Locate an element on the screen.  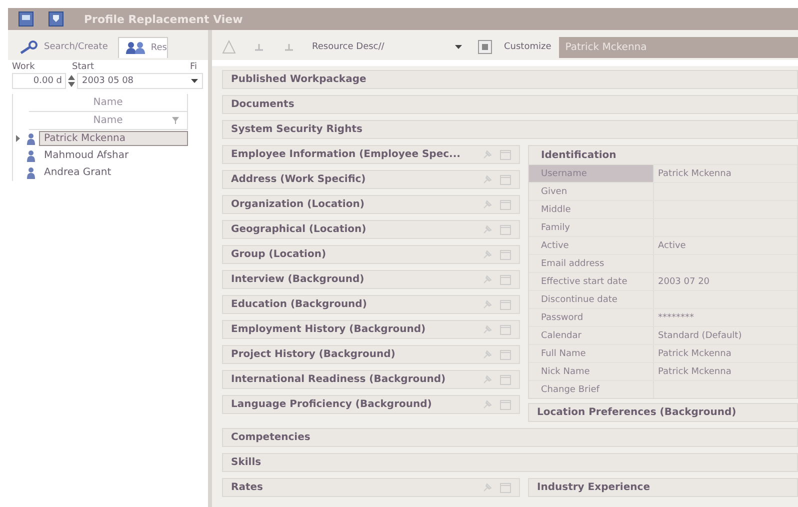
property-label: Effective start date is located at coordinates (591, 281).